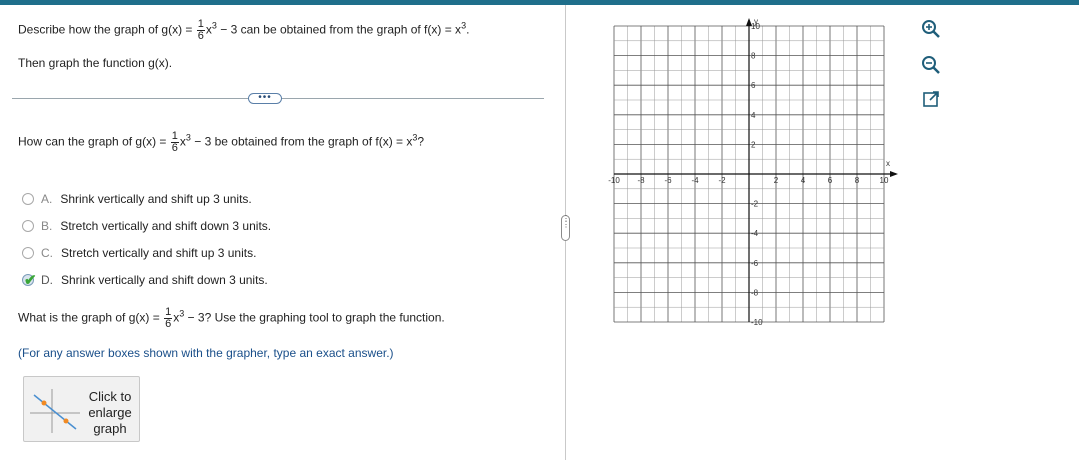 This screenshot has width=1079, height=460. I want to click on radio-d-selected: ✔, so click(29, 280).